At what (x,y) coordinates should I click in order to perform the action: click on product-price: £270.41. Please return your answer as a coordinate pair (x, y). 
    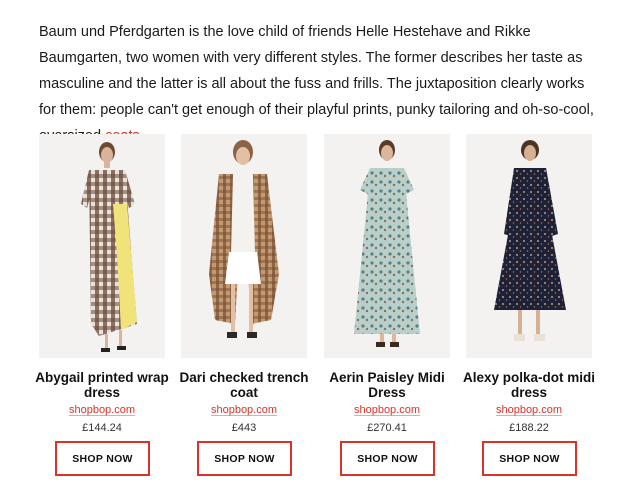
    Looking at the image, I should click on (387, 428).